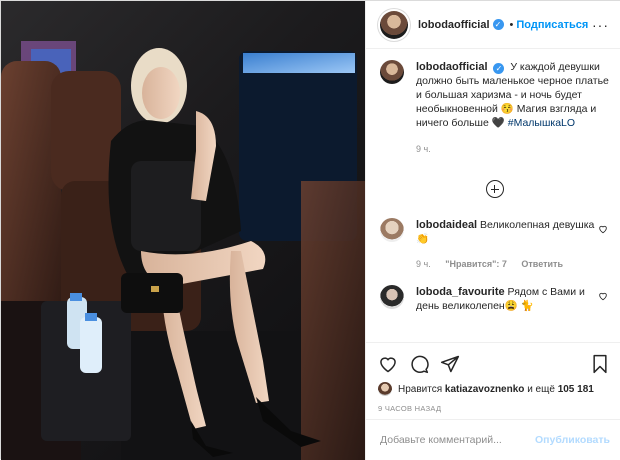 This screenshot has height=460, width=620. What do you see at coordinates (394, 24) in the screenshot?
I see `author-avatar` at bounding box center [394, 24].